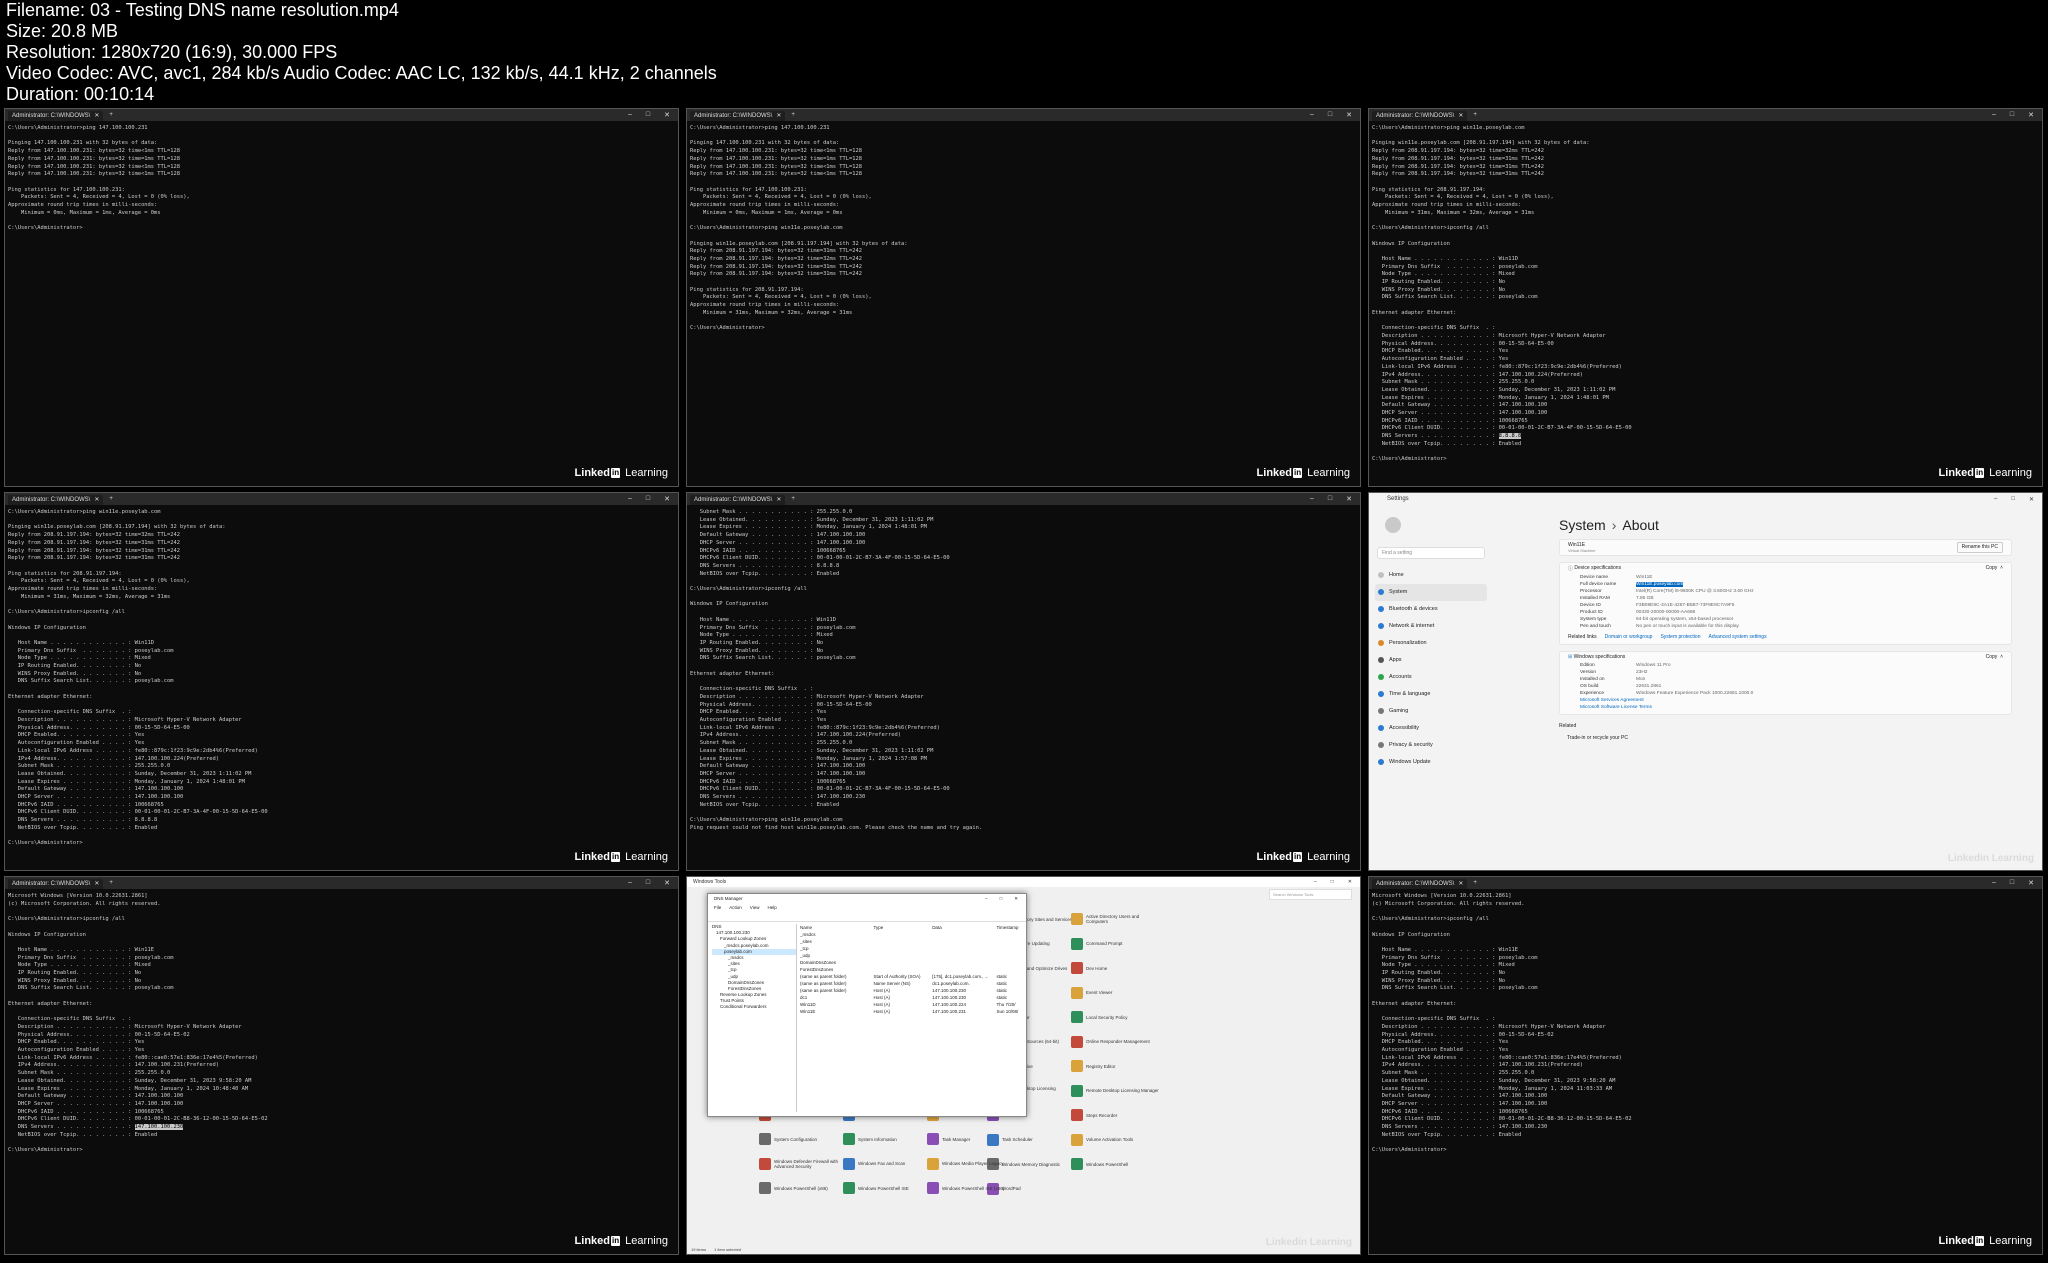 This screenshot has width=2048, height=1263. I want to click on nav-system: System, so click(1431, 592).